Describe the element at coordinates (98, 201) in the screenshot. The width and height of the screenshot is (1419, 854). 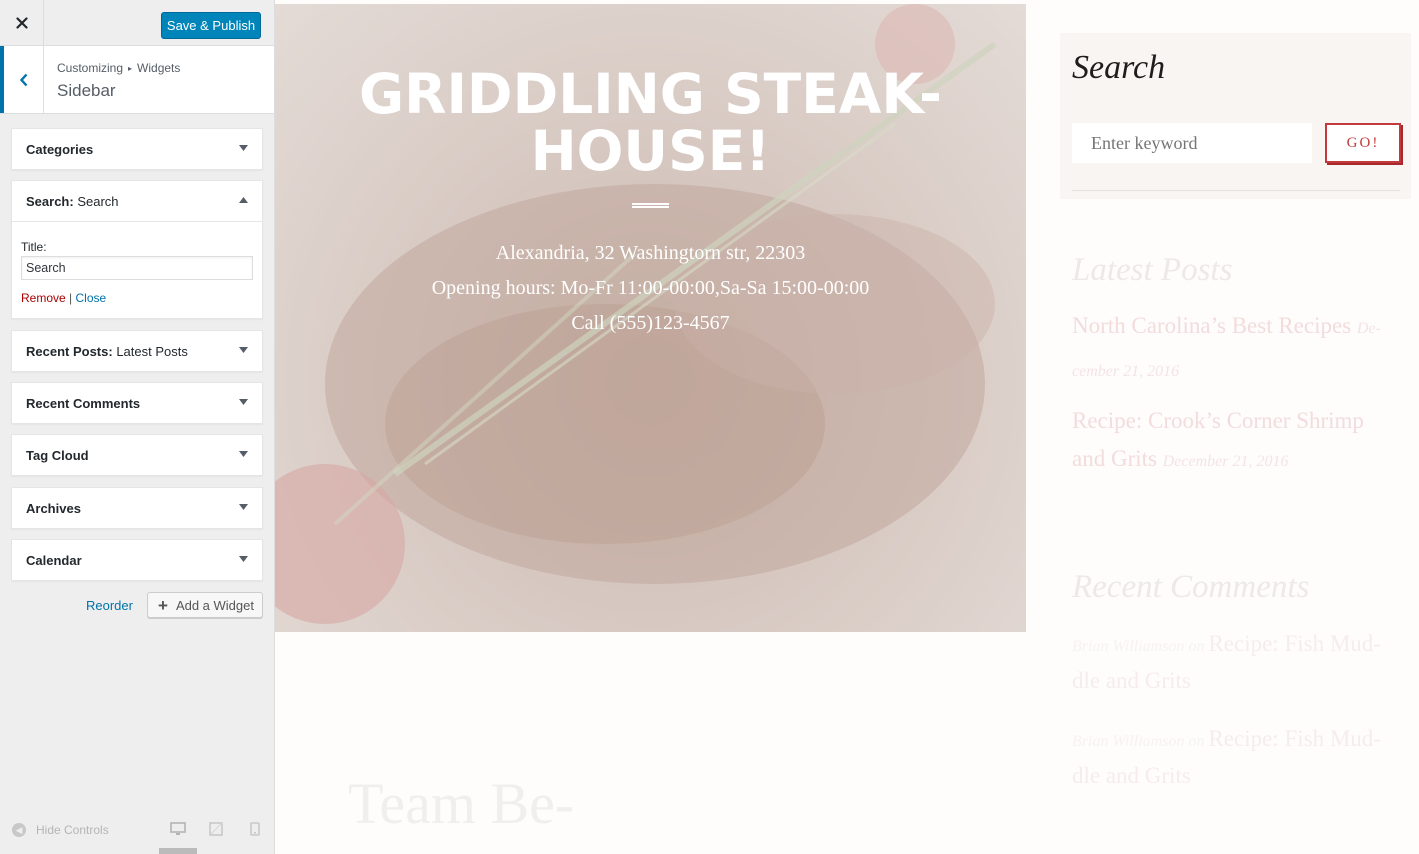
I see `widget-subtitle: Search` at that location.